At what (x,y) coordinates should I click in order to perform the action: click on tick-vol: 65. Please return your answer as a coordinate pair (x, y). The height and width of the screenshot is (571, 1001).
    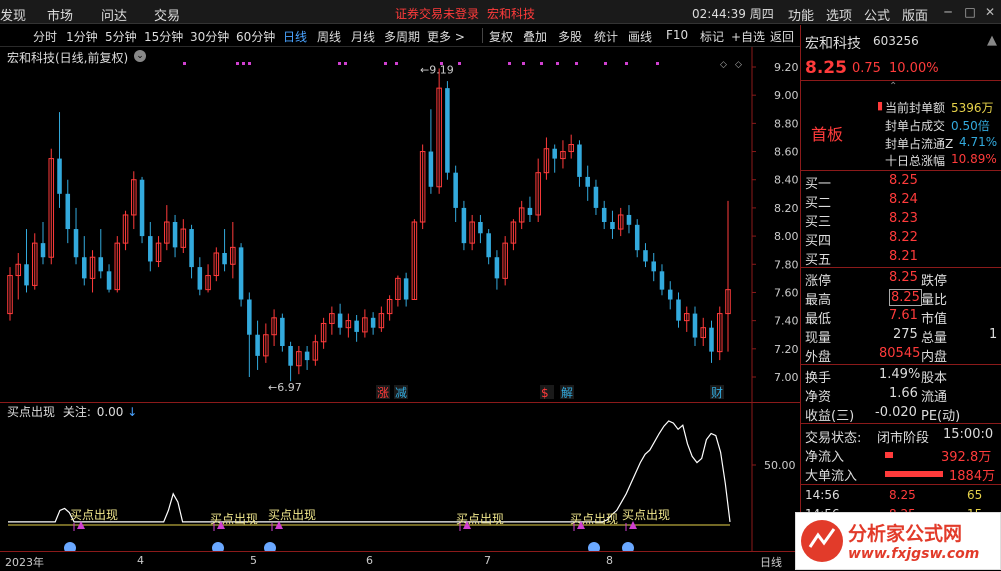
    Looking at the image, I should click on (975, 495).